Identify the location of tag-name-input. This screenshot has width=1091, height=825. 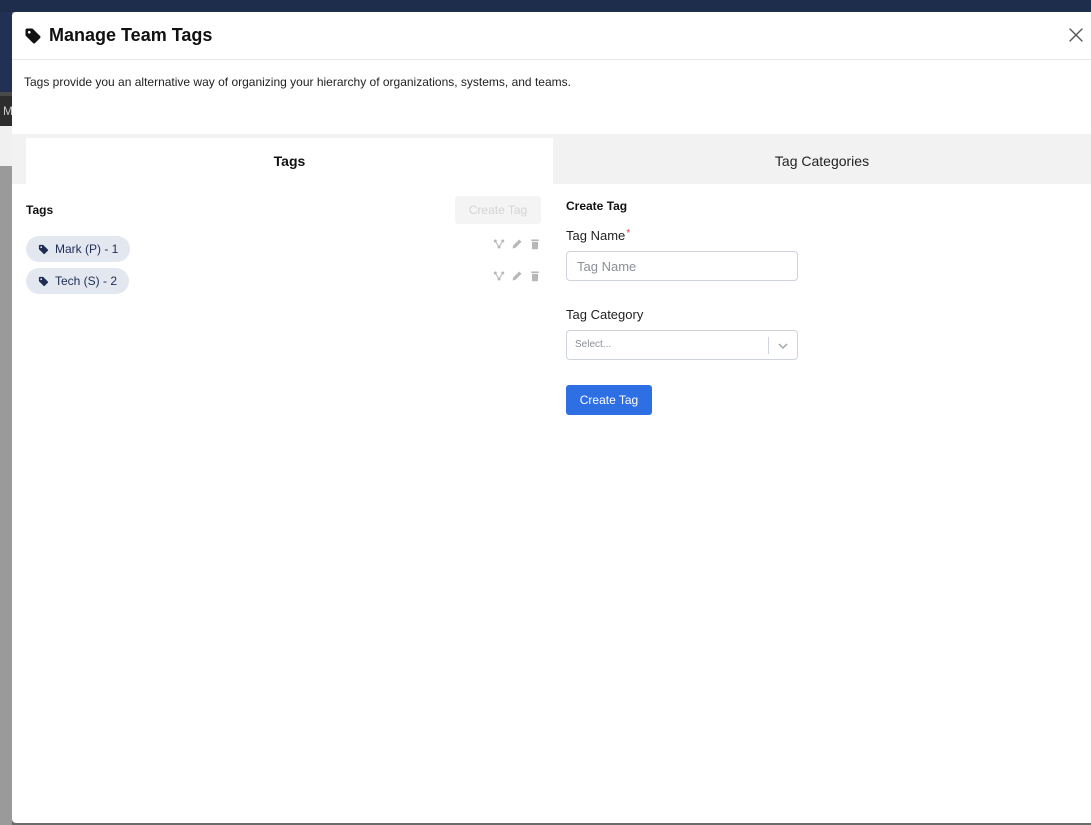
(682, 266).